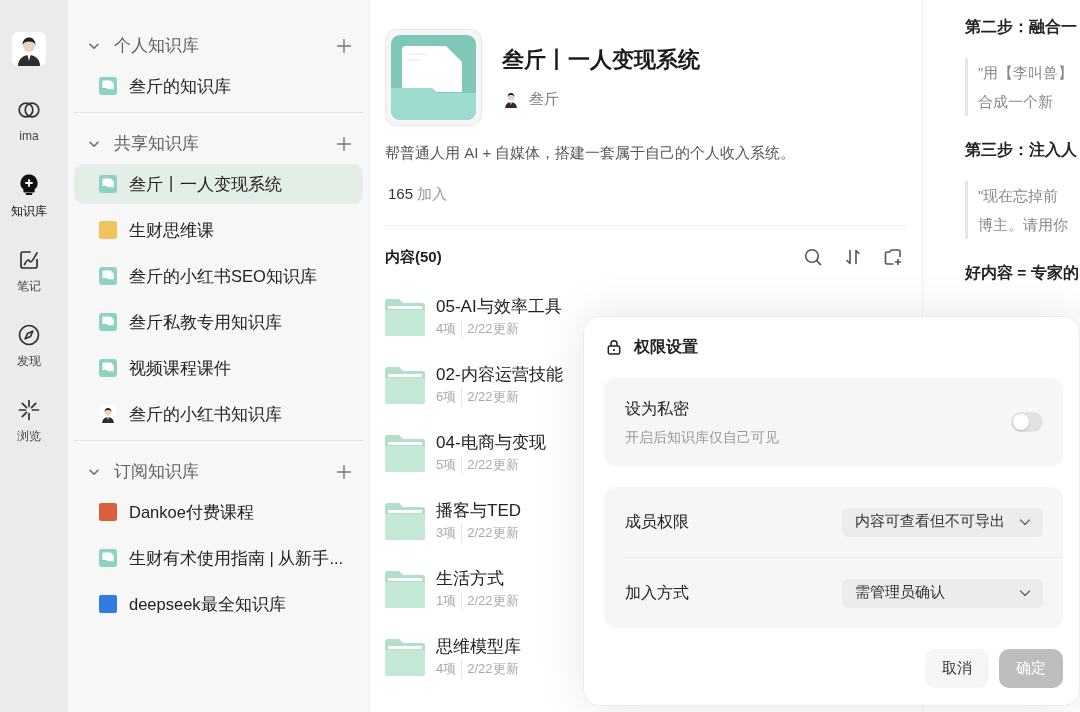  I want to click on item-count: 6项, so click(446, 397).